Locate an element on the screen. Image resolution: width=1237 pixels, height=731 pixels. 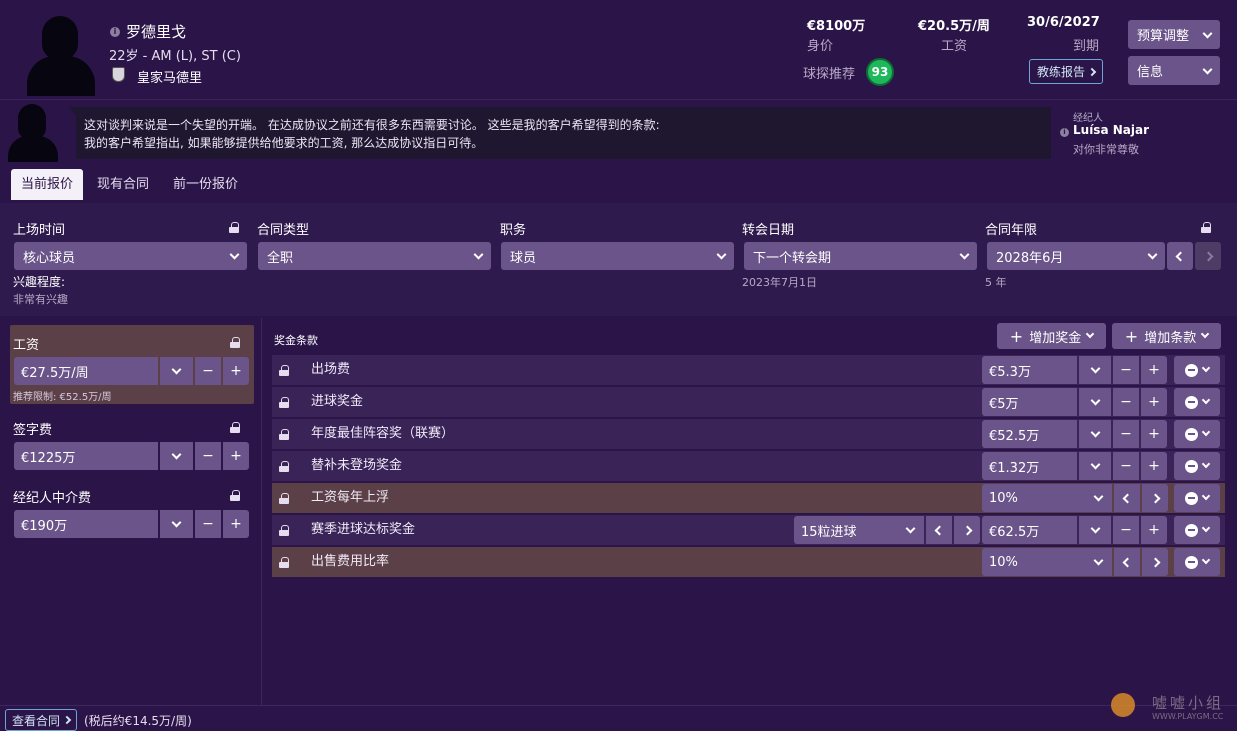
plus-icon: + is located at coordinates (1131, 336).